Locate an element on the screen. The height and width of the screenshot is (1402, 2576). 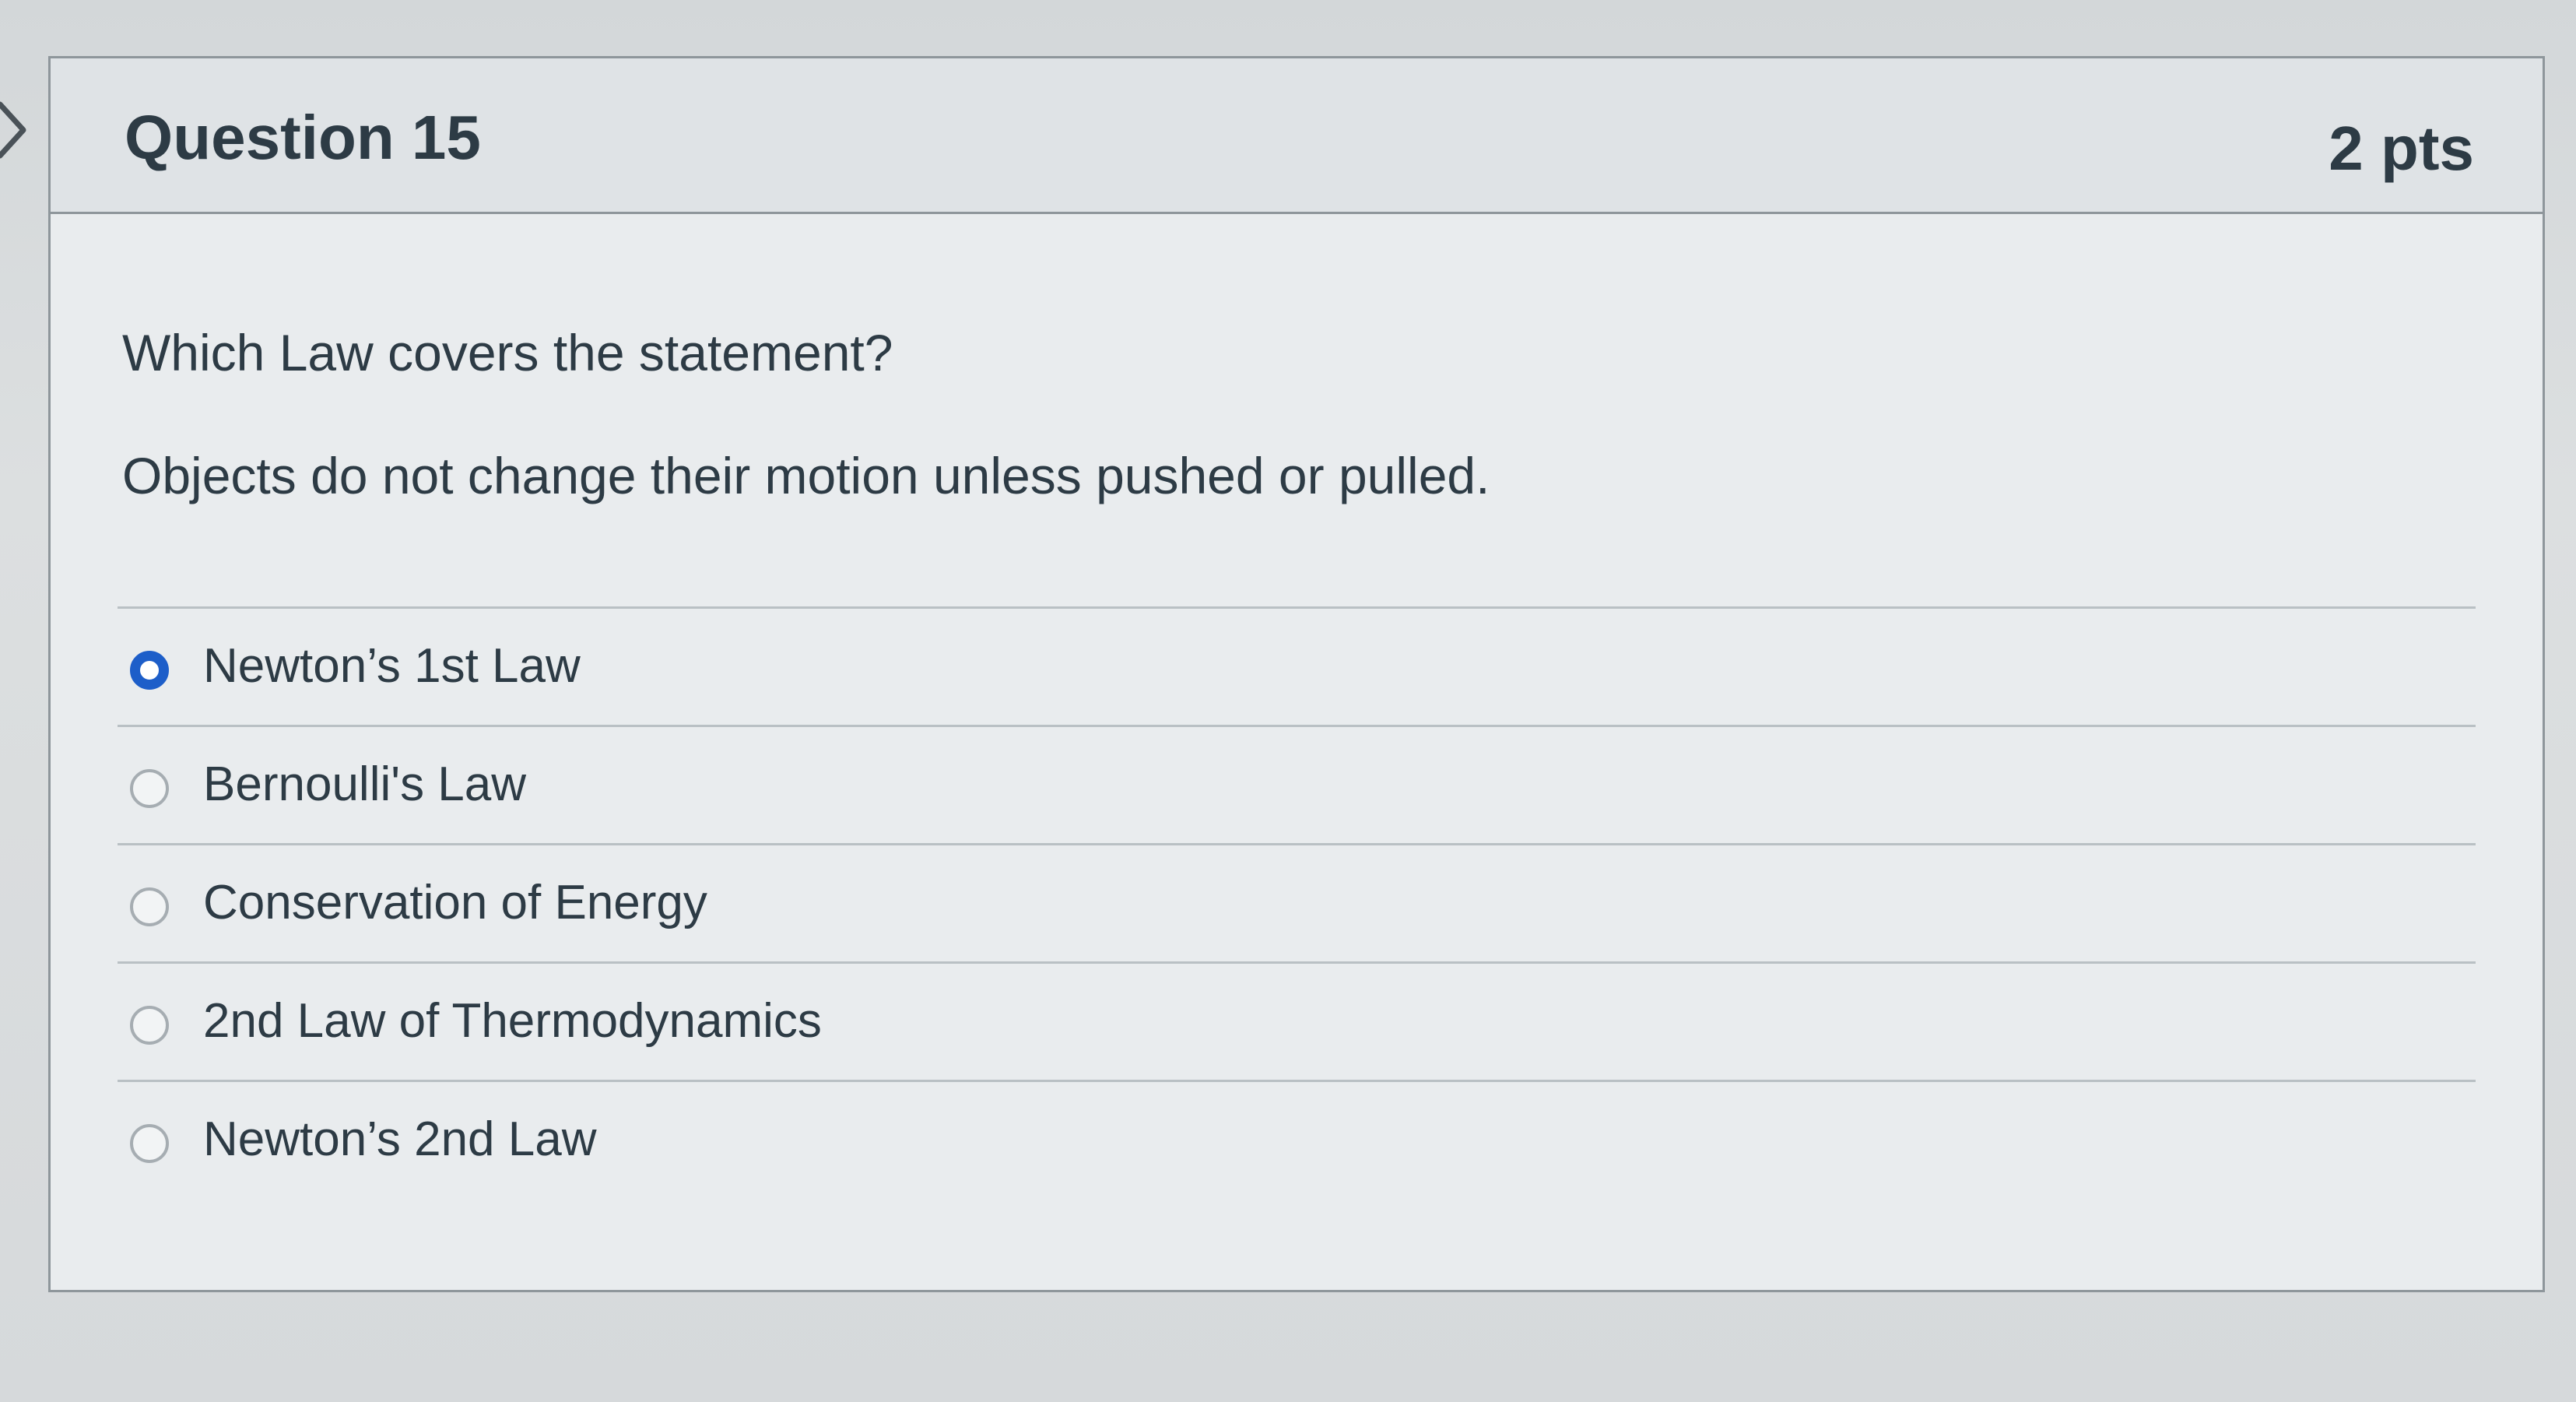
answer-option-conservation-of-energy: Conservation of Energy is located at coordinates (1297, 902).